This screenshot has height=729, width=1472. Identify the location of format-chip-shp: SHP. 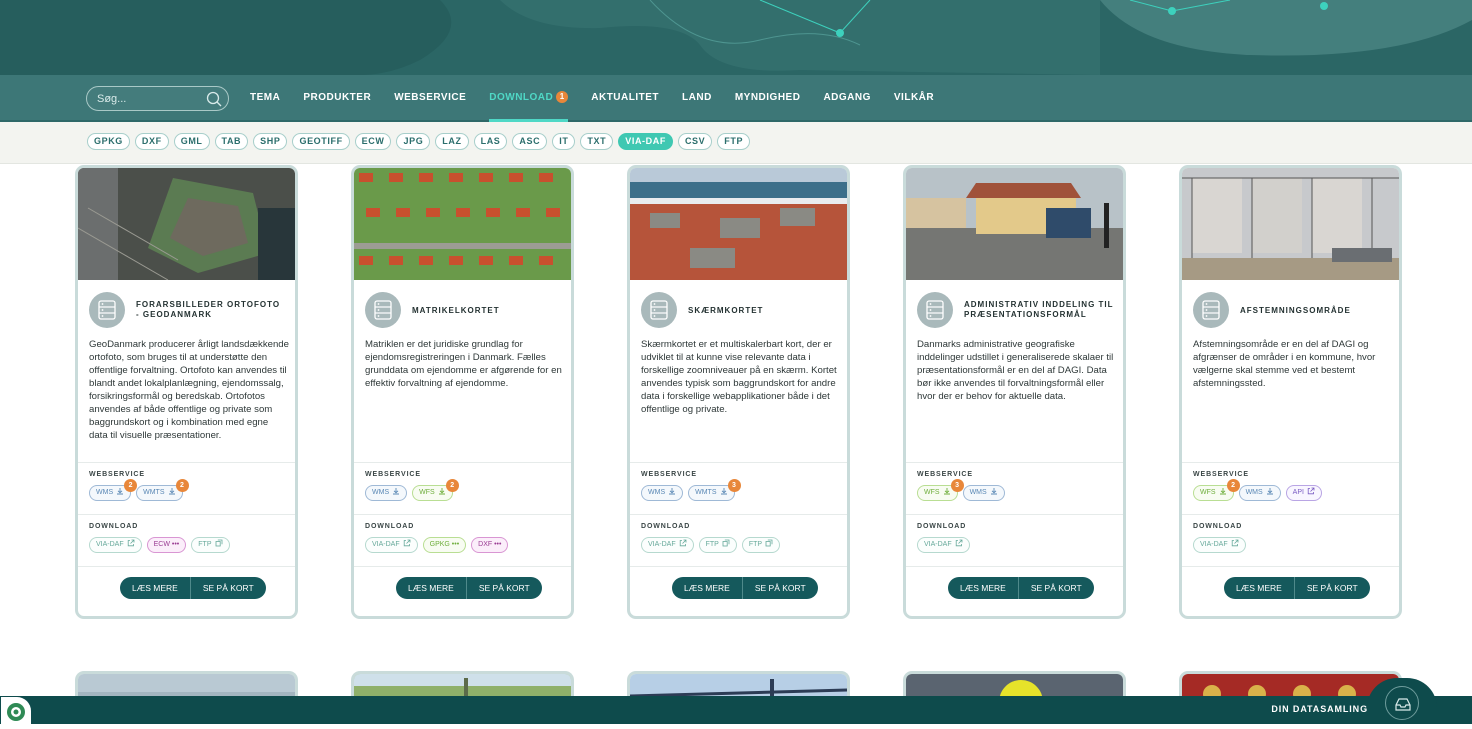
(270, 141).